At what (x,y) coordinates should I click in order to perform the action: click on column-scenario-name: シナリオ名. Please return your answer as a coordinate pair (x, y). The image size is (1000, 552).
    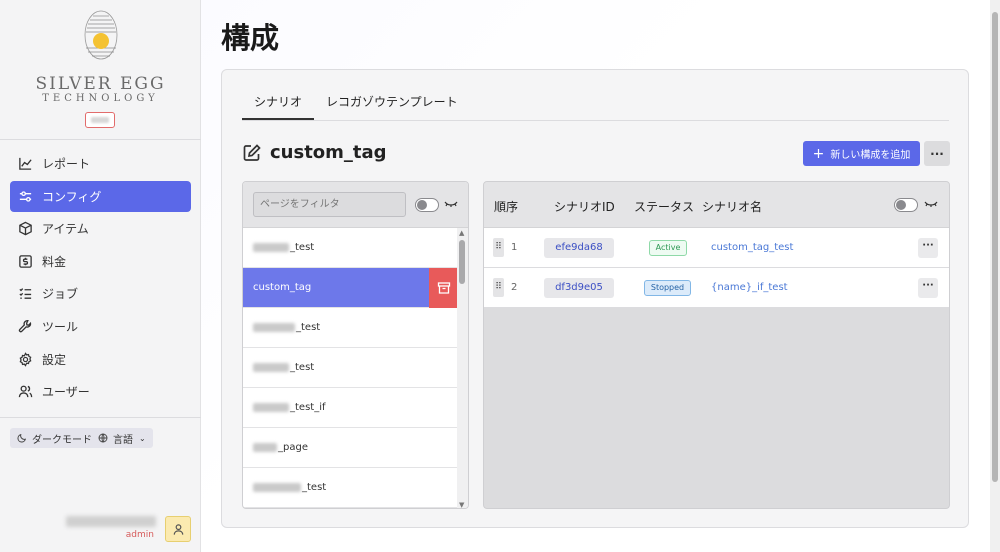
    Looking at the image, I should click on (732, 207).